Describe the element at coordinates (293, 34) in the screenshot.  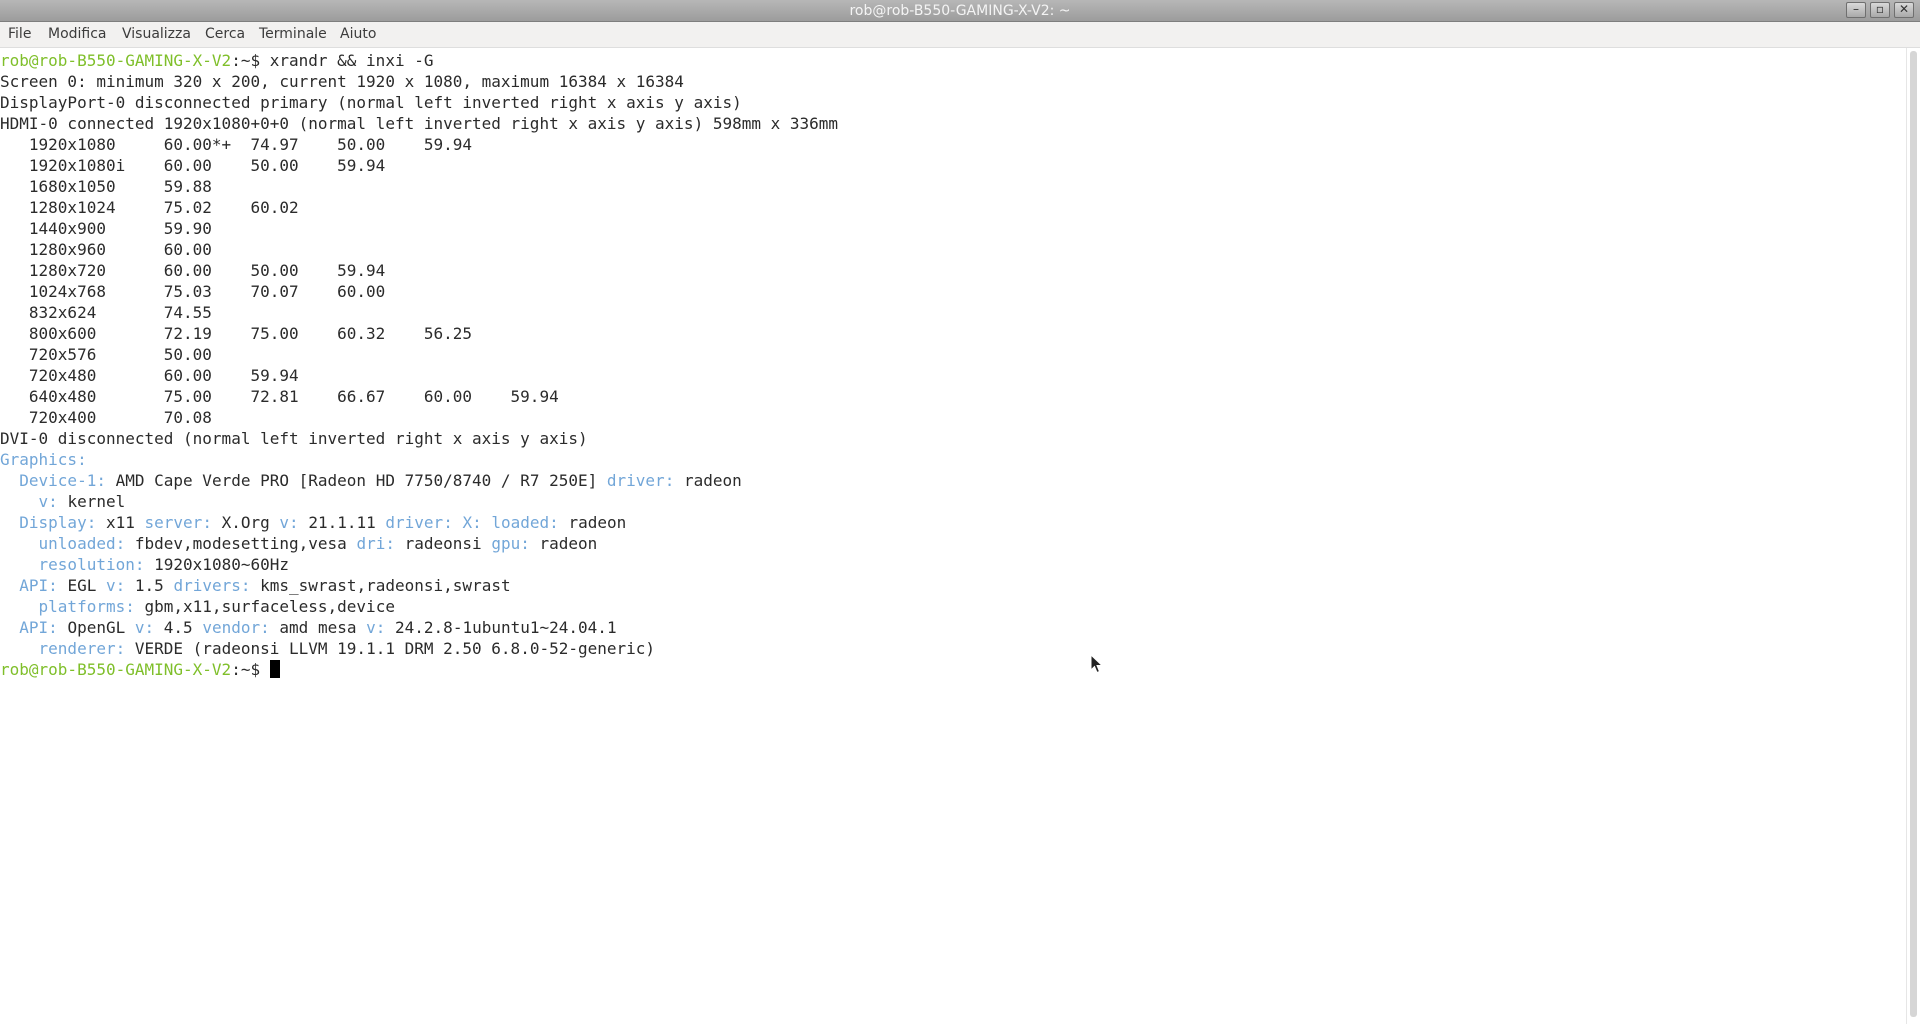
I see `menu-terminale: Terminale` at that location.